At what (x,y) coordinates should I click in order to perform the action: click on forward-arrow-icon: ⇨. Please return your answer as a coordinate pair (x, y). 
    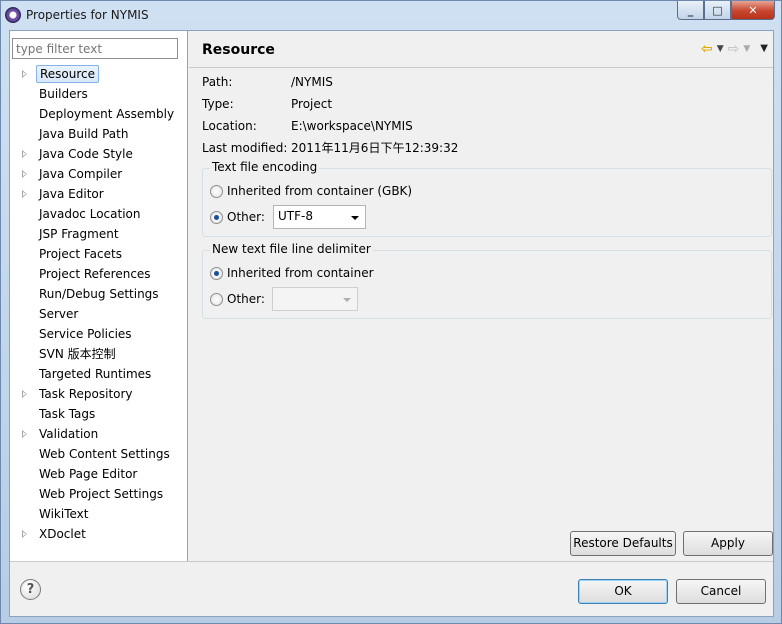
    Looking at the image, I should click on (734, 49).